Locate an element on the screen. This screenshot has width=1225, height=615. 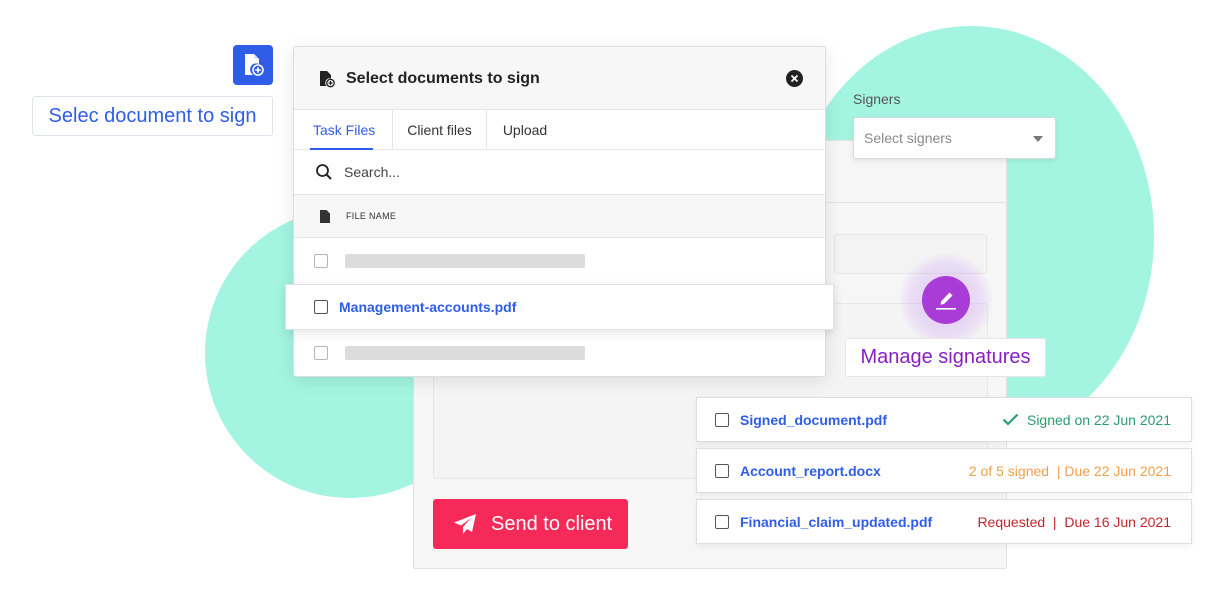
select-document-icon-button is located at coordinates (253, 65).